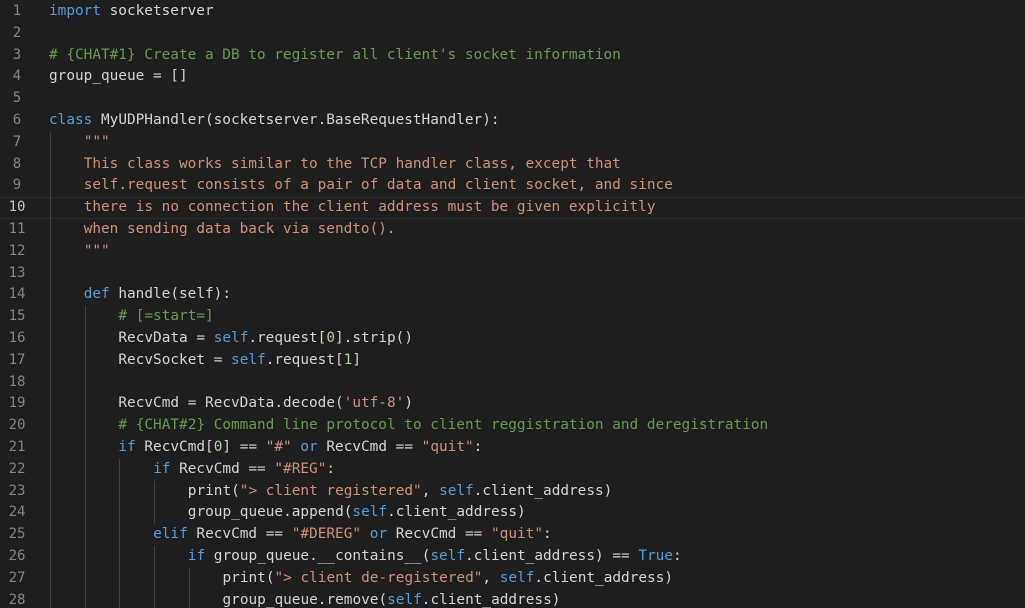 This screenshot has height=608, width=1025. Describe the element at coordinates (512, 252) in the screenshot. I see `code-line: 12 """` at that location.